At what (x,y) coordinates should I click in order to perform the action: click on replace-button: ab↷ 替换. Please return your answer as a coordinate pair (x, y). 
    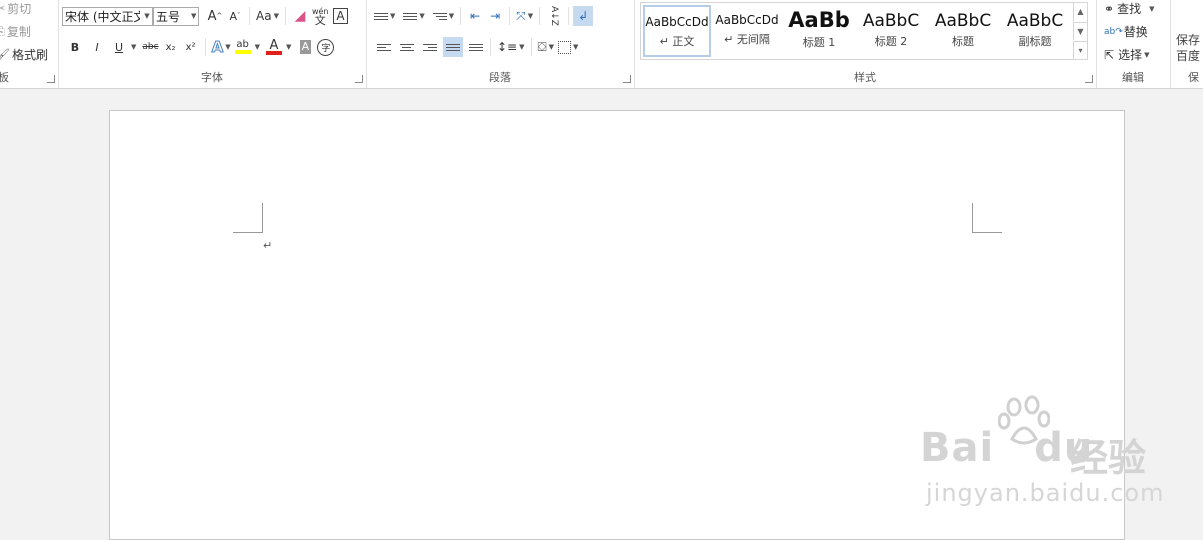
    Looking at the image, I should click on (1126, 31).